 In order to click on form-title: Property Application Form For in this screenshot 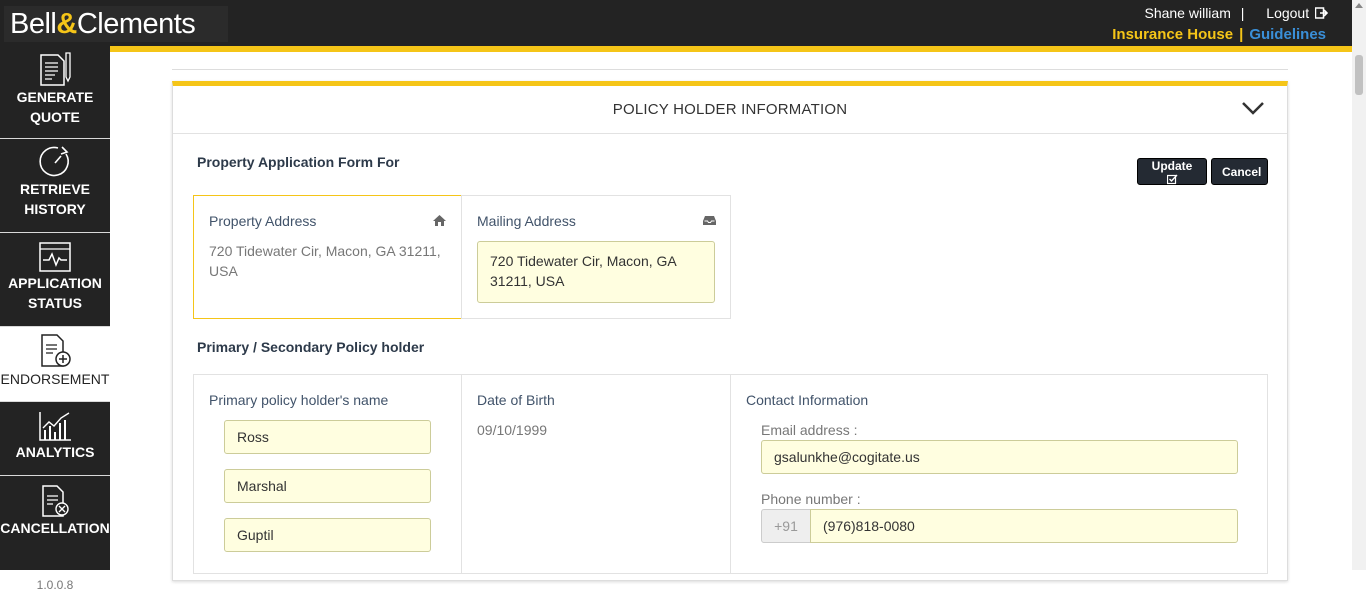, I will do `click(298, 162)`.